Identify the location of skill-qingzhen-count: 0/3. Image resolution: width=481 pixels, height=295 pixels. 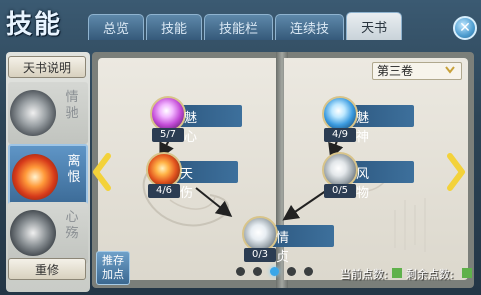
(260, 255).